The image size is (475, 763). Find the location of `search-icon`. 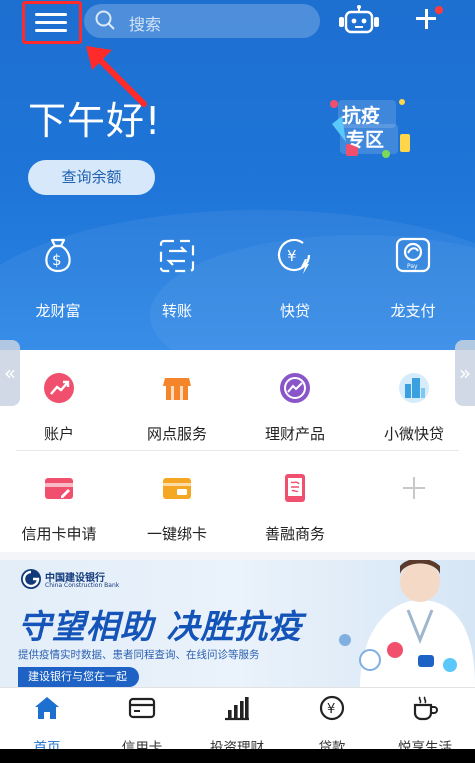

search-icon is located at coordinates (105, 20).